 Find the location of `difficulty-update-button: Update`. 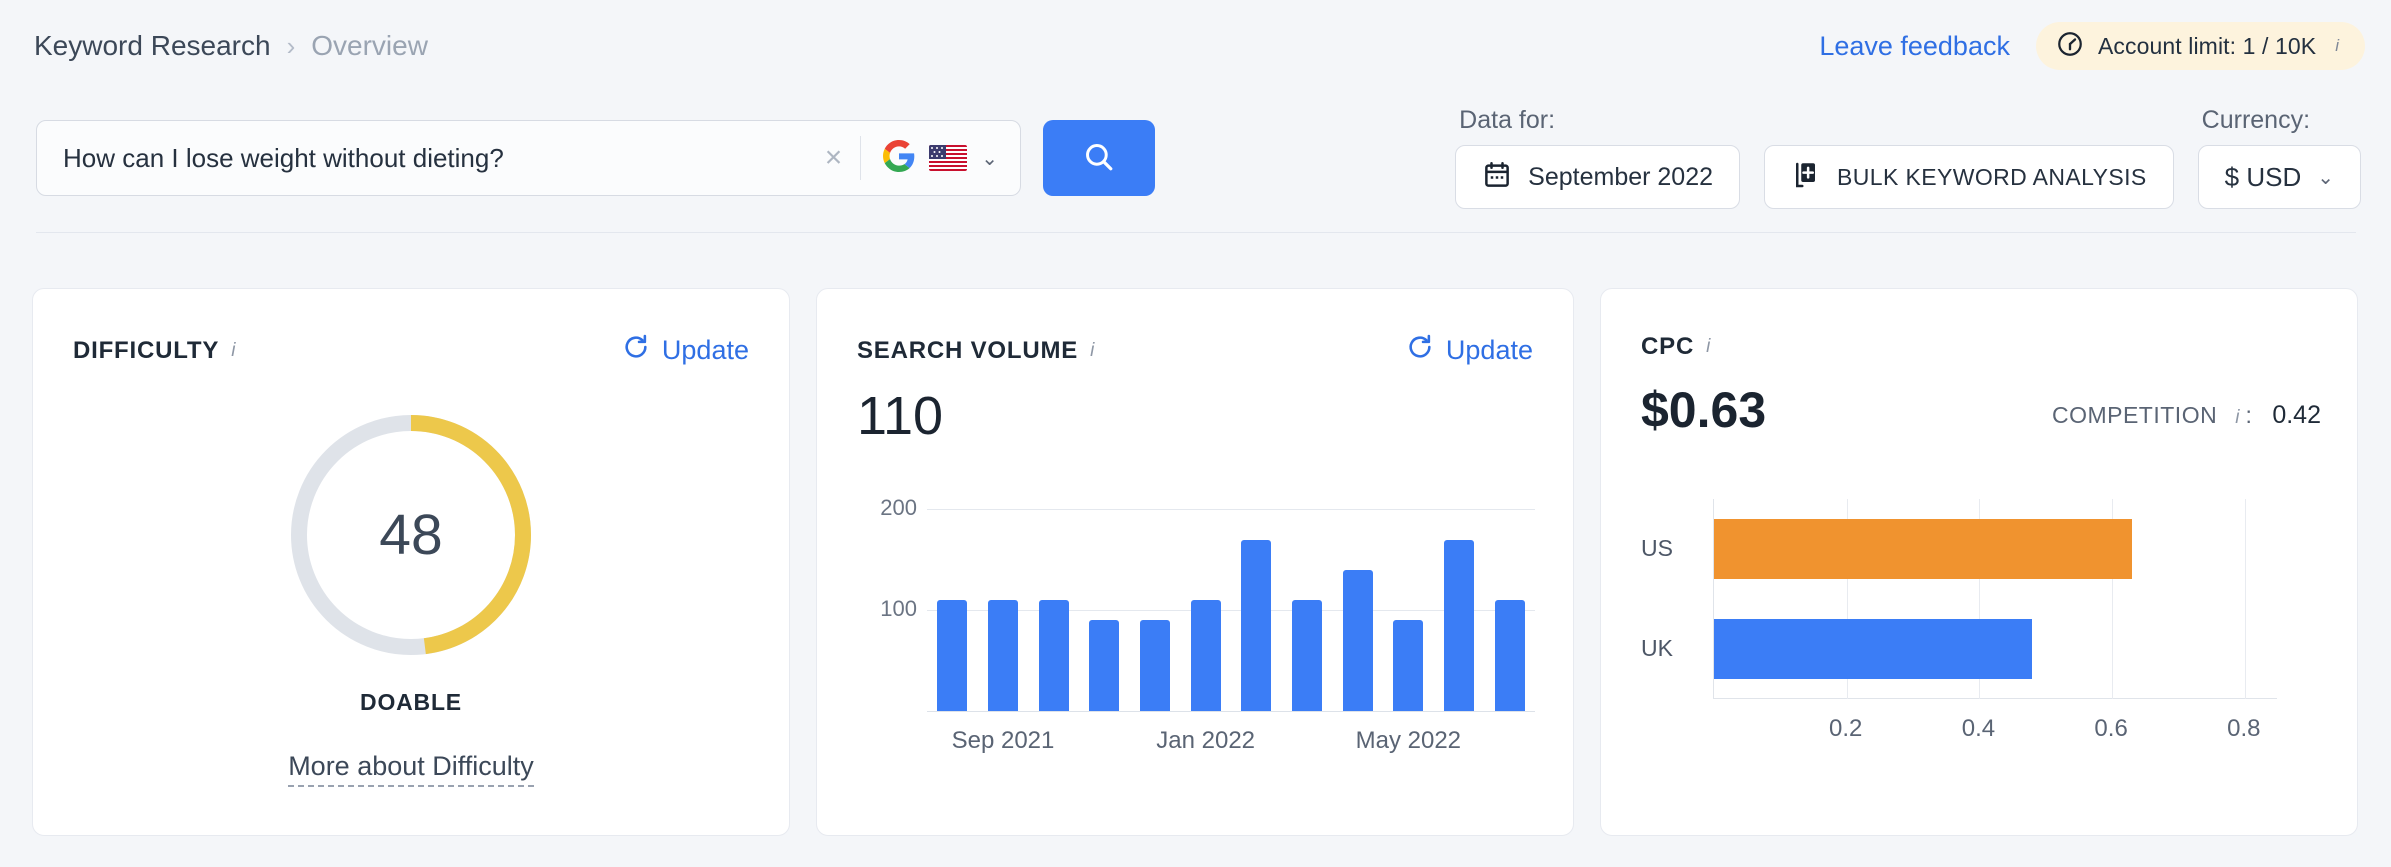

difficulty-update-button: Update is located at coordinates (685, 350).